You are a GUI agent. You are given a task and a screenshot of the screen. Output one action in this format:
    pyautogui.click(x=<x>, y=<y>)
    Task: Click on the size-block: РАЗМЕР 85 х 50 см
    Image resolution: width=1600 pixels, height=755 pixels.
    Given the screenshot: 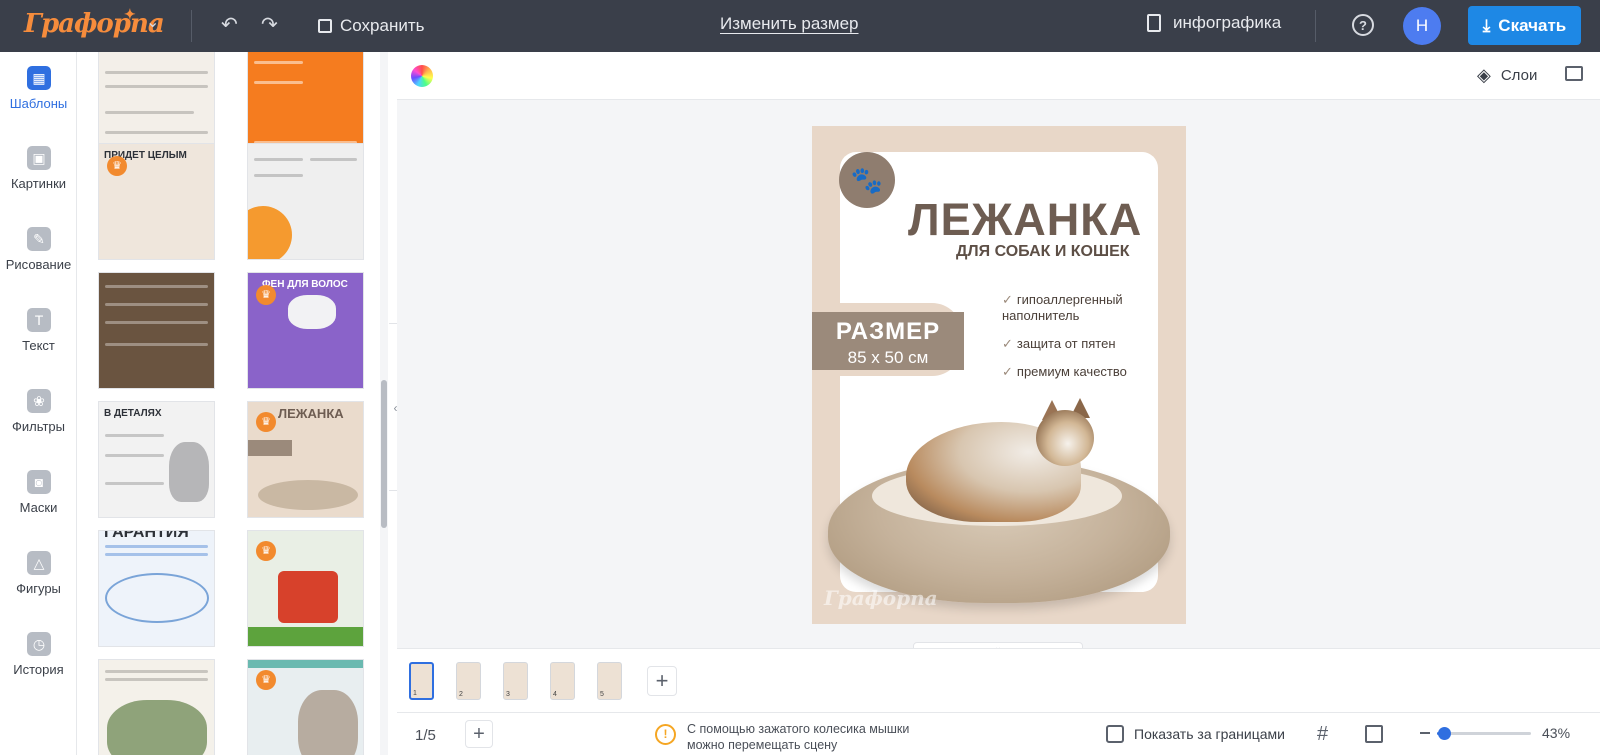 What is the action you would take?
    pyautogui.click(x=888, y=341)
    